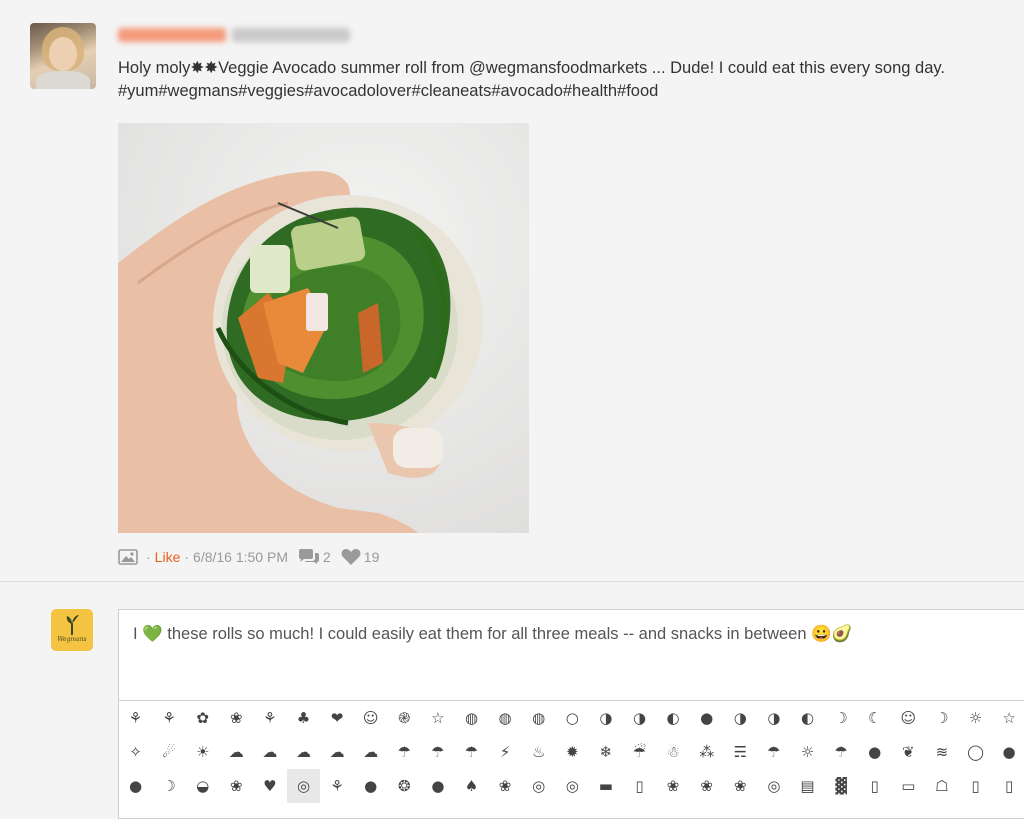 The width and height of the screenshot is (1024, 819). I want to click on avatar-face, so click(63, 54).